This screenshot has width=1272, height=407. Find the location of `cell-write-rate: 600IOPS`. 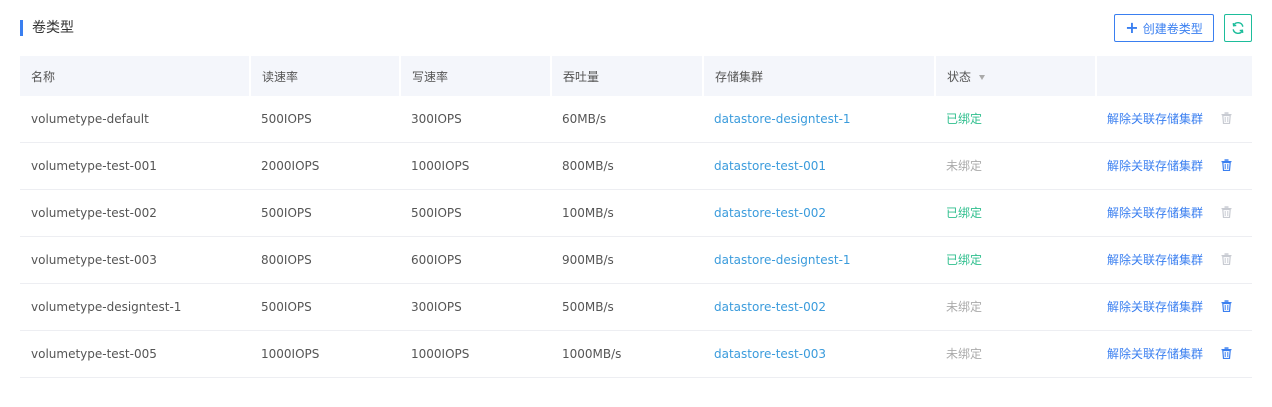

cell-write-rate: 600IOPS is located at coordinates (475, 260).